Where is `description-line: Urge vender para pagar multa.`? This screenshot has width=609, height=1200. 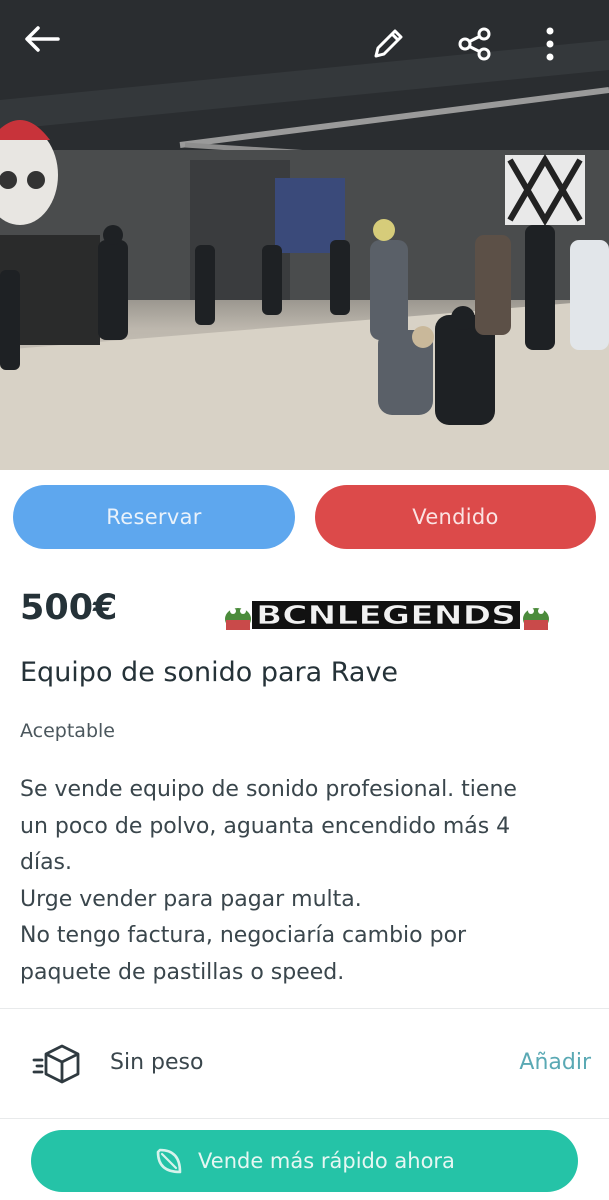
description-line: Urge vender para pagar multa. is located at coordinates (191, 899).